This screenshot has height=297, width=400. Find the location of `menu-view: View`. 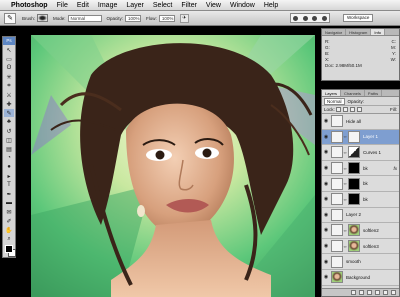

menu-view: View is located at coordinates (213, 5).